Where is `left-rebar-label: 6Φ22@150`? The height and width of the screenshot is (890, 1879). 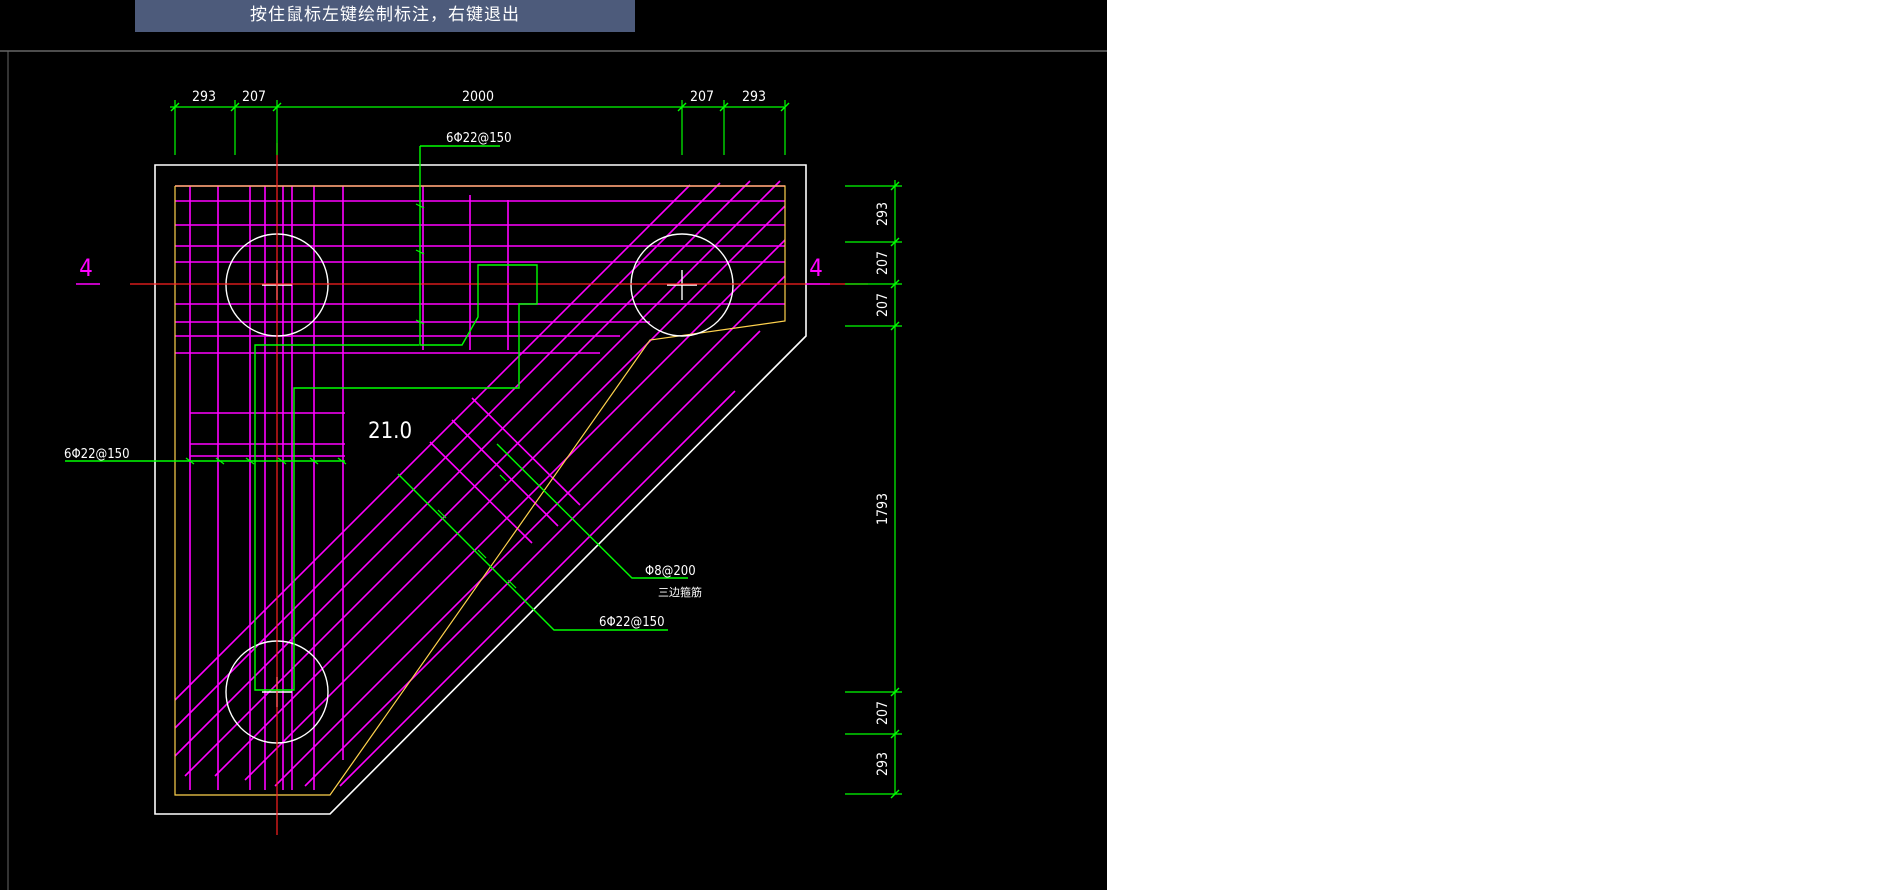 left-rebar-label: 6Φ22@150 is located at coordinates (97, 454).